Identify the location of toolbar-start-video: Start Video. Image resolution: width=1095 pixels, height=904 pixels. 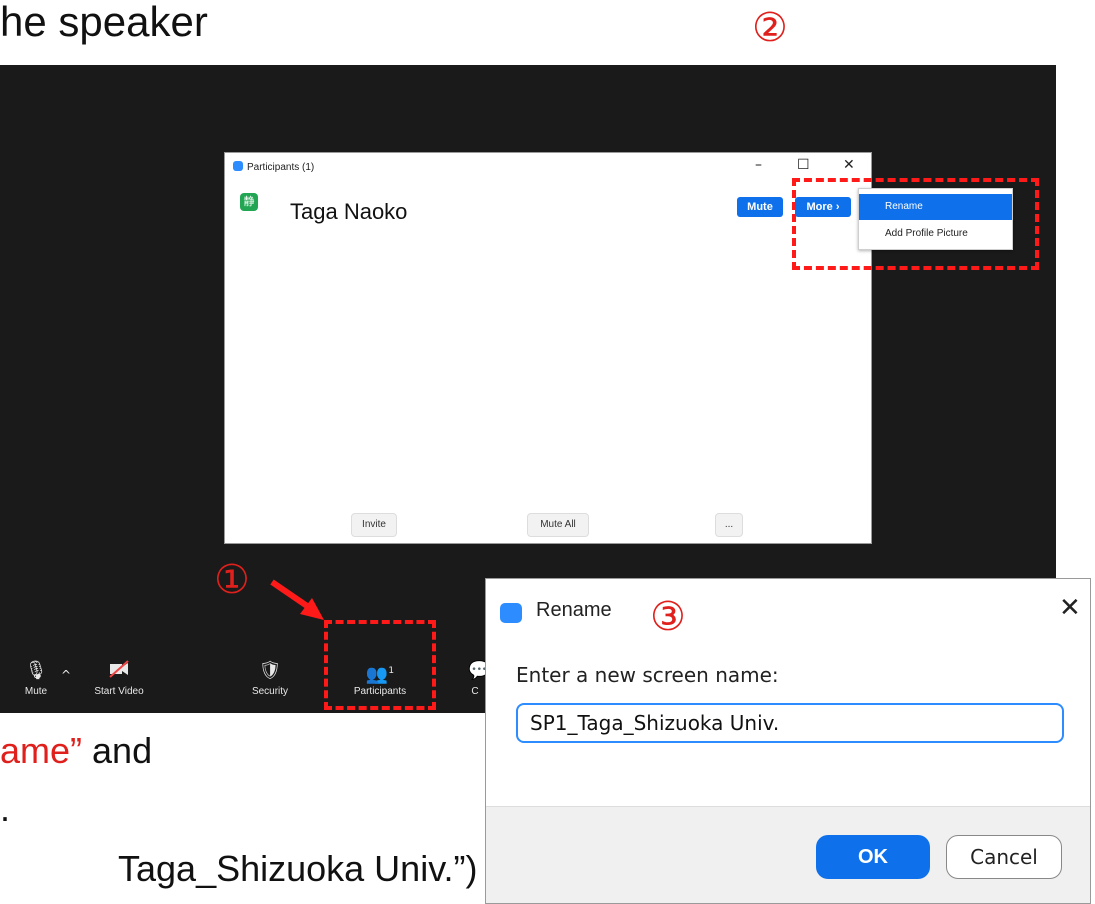
(119, 685).